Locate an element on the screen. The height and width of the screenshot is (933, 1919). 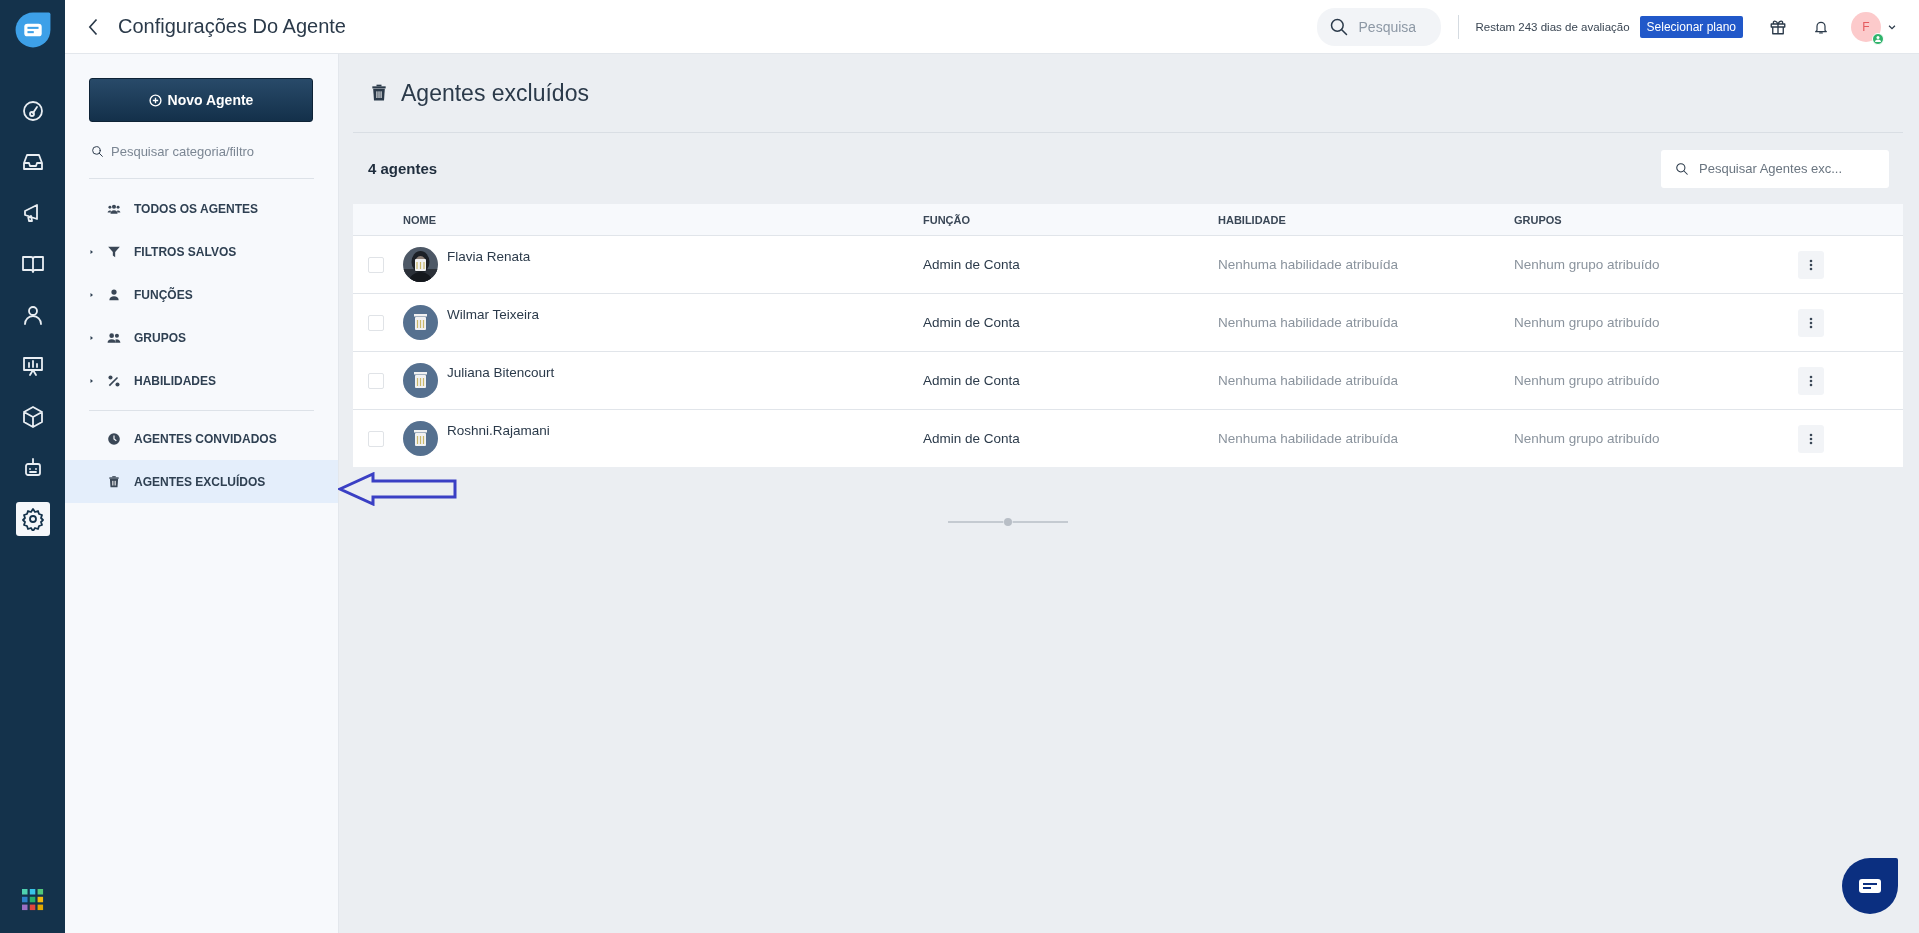
cube-icon is located at coordinates (32, 417).